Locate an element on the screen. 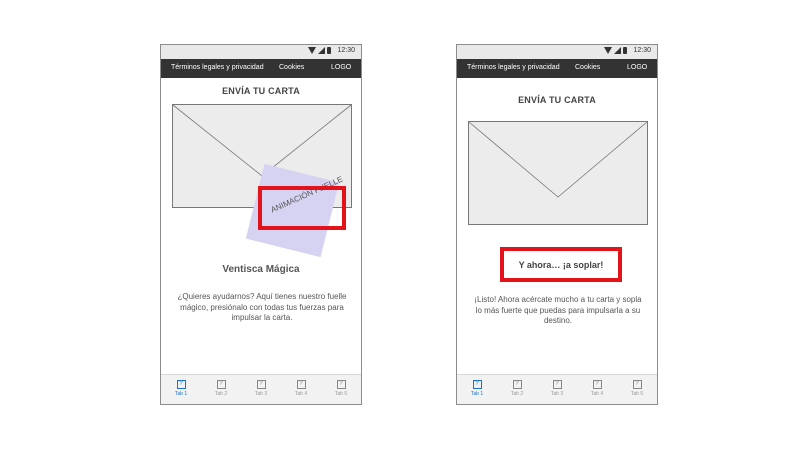 Image resolution: width=810 pixels, height=456 pixels. blow-prompt-highlight: Y ahora… ¡a soplar! is located at coordinates (561, 264).